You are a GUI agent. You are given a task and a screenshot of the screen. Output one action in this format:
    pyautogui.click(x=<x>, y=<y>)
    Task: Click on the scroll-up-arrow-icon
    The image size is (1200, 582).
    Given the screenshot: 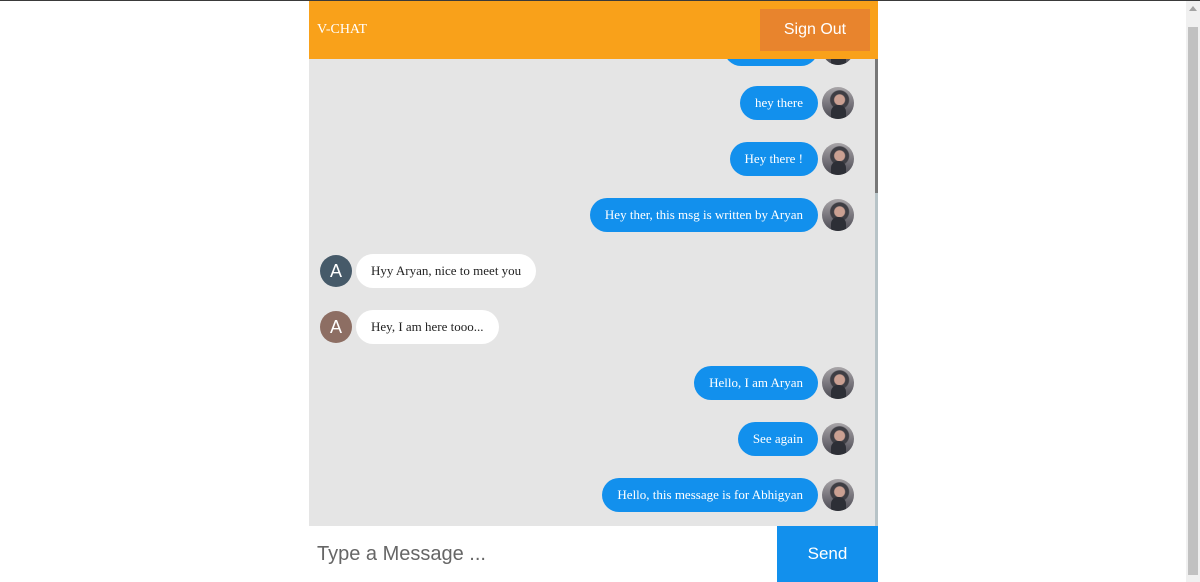 What is the action you would take?
    pyautogui.click(x=1193, y=8)
    